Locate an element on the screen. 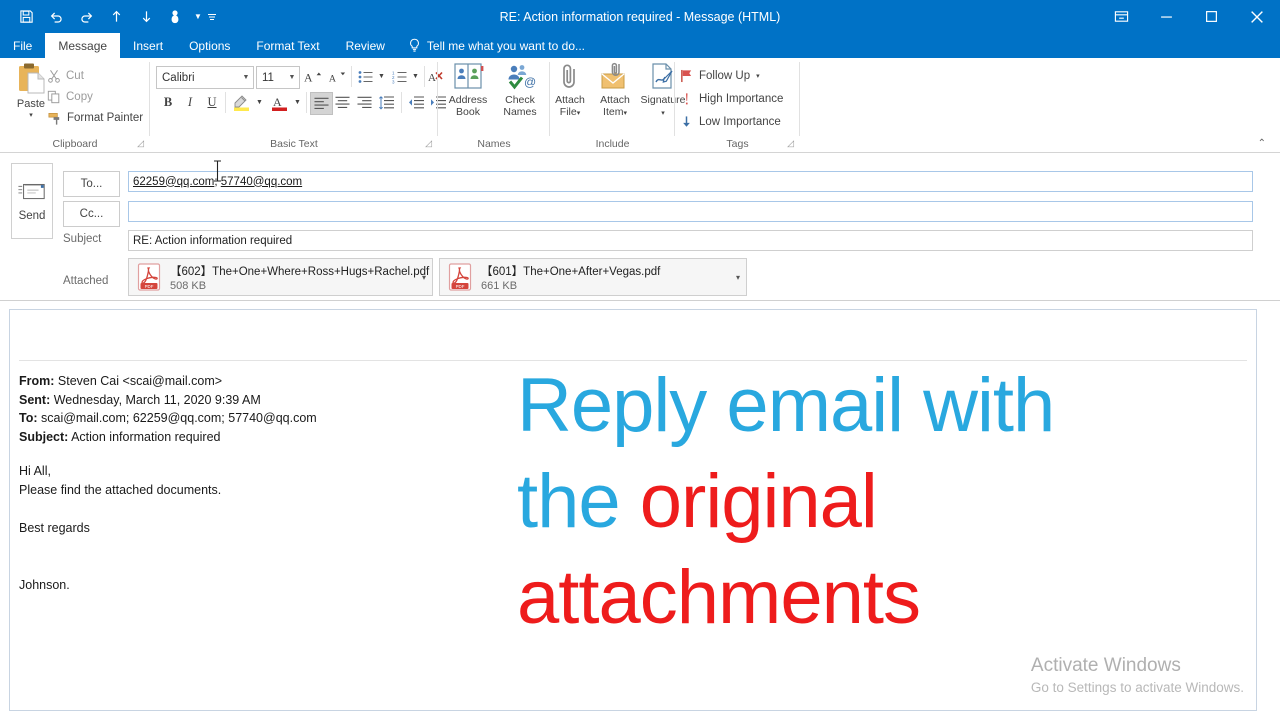  check-names-button: @ Check Names is located at coordinates (520, 99).